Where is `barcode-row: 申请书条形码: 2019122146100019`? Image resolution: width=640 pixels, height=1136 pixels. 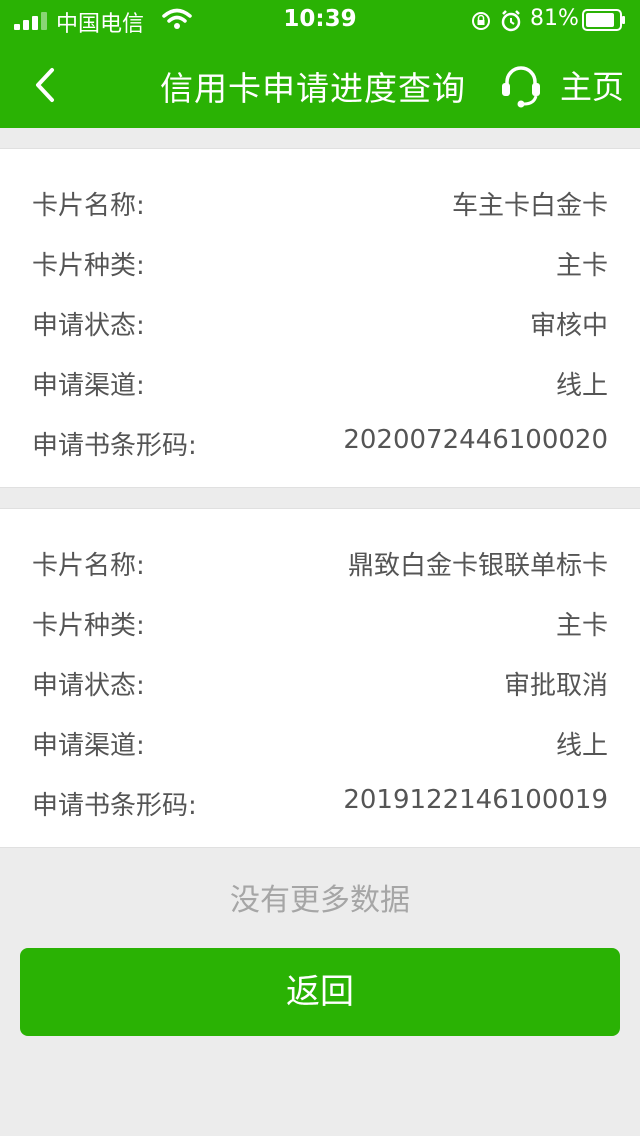 barcode-row: 申请书条形码: 2019122146100019 is located at coordinates (320, 801).